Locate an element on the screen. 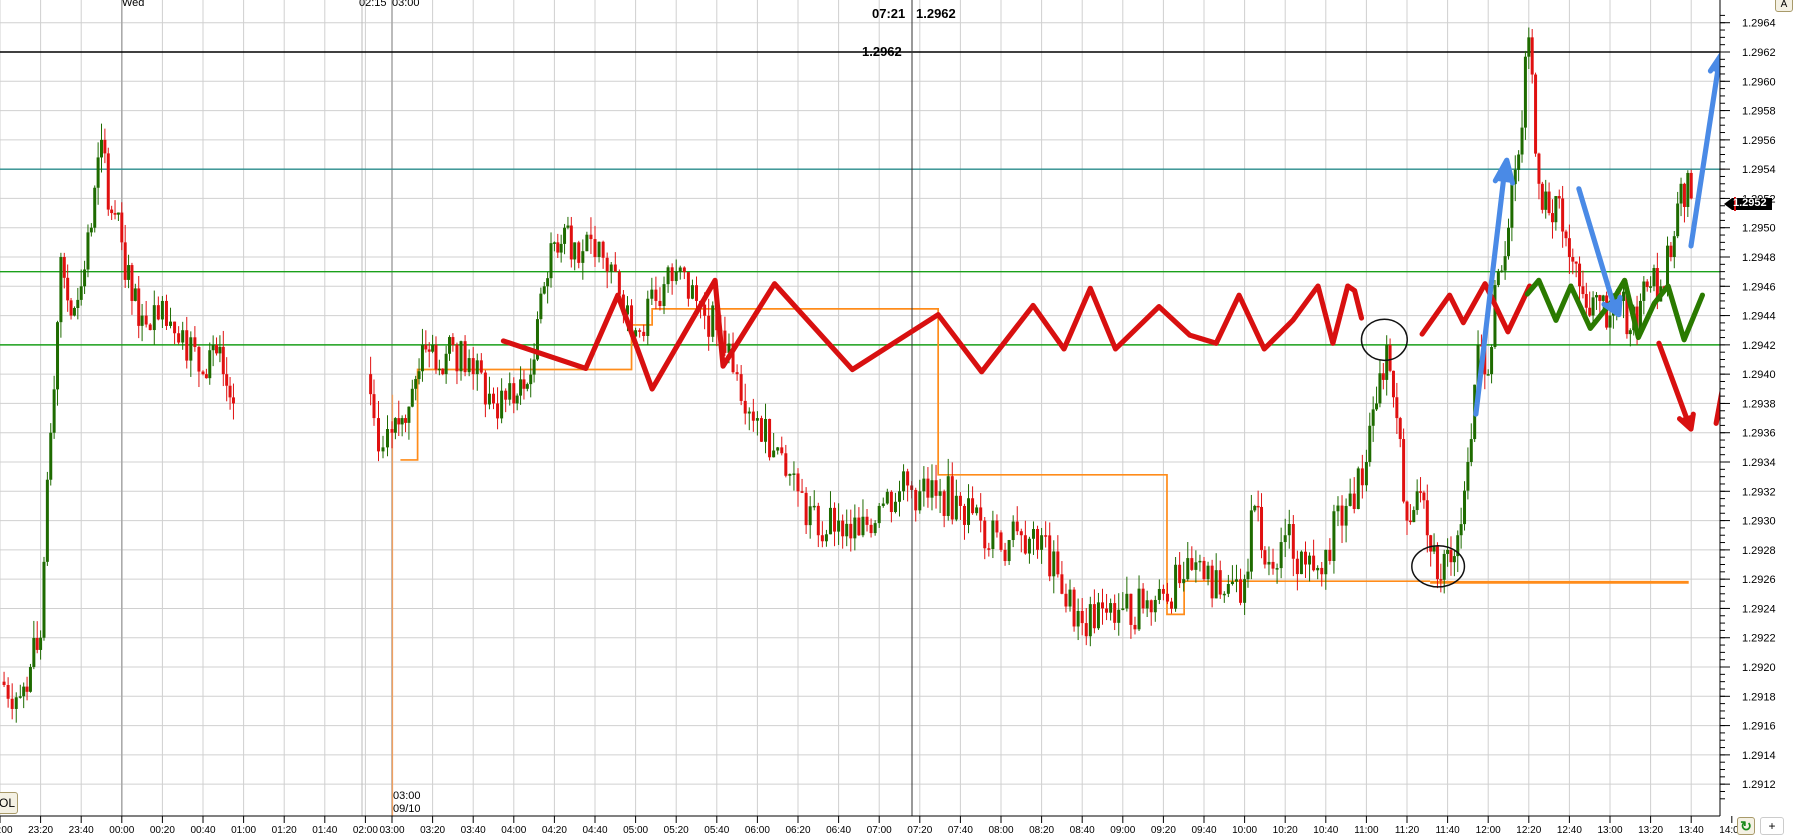  price-tick-label: 1.2936 is located at coordinates (1759, 434).